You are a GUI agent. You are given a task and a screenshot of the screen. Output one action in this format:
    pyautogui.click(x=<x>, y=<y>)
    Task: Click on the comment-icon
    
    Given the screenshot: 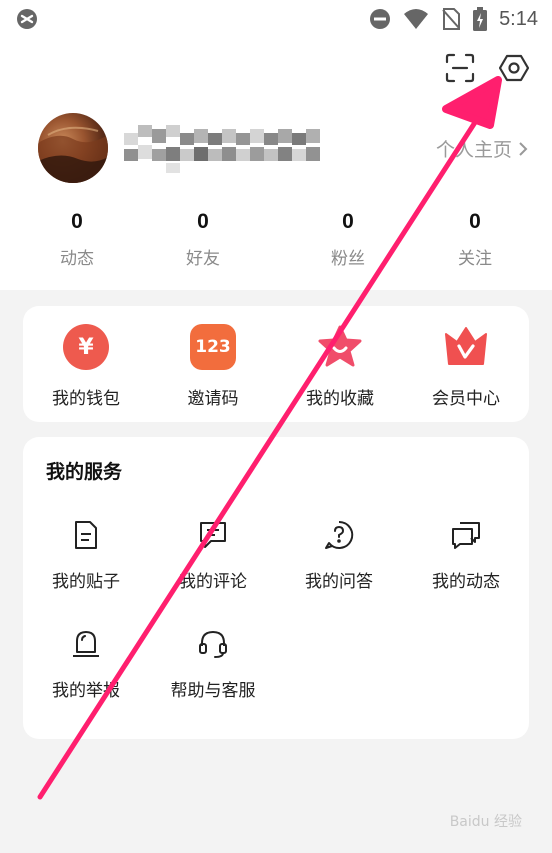 What is the action you would take?
    pyautogui.click(x=213, y=535)
    